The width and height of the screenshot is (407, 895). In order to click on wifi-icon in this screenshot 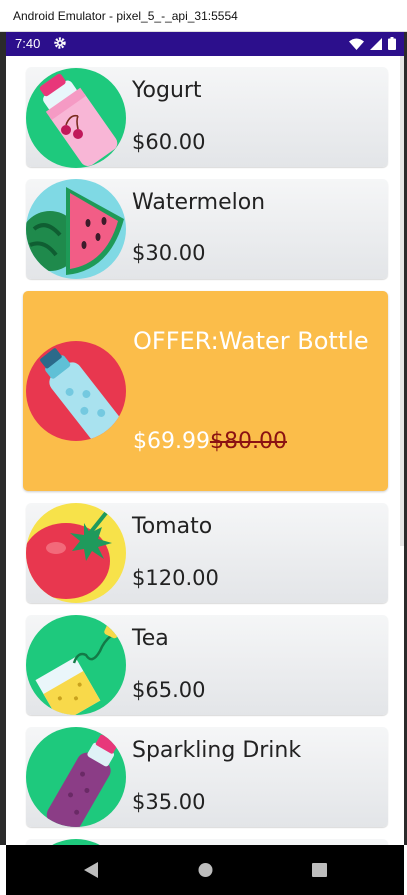, I will do `click(356, 44)`.